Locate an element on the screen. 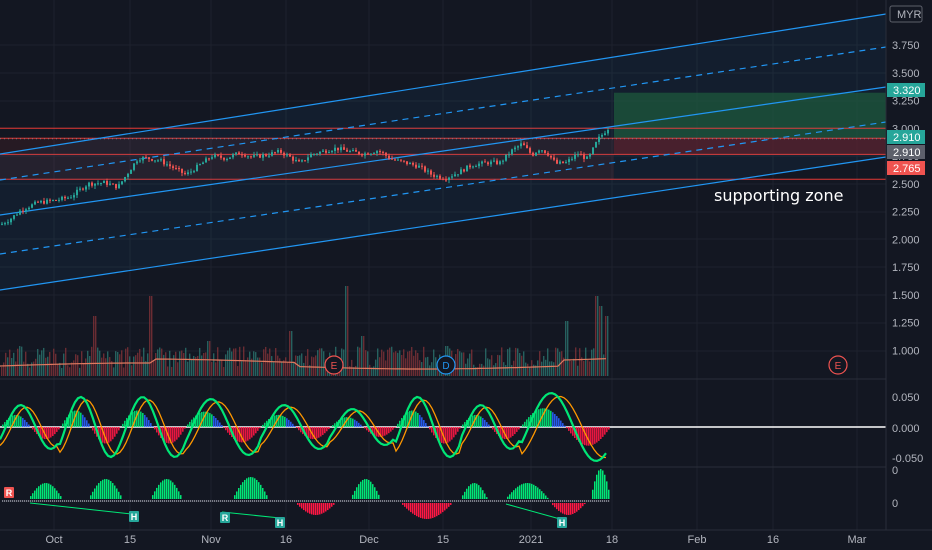 Image resolution: width=932 pixels, height=550 pixels. oscillator-axis: 0.050 0.000 -0.050 is located at coordinates (907, 428).